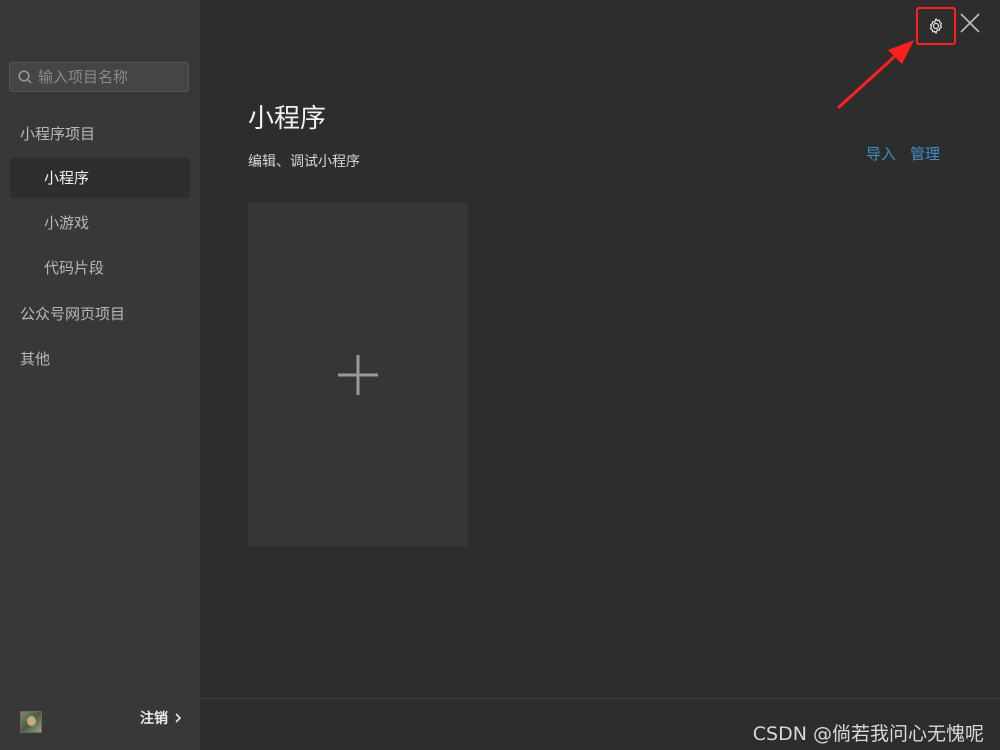 This screenshot has width=1000, height=750. What do you see at coordinates (57, 133) in the screenshot?
I see `nav-group-miniprogram: 小程序项目` at bounding box center [57, 133].